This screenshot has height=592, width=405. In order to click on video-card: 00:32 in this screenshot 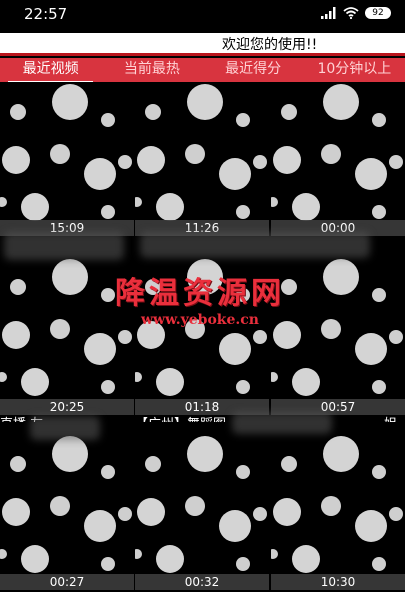, I will do `click(202, 513)`.